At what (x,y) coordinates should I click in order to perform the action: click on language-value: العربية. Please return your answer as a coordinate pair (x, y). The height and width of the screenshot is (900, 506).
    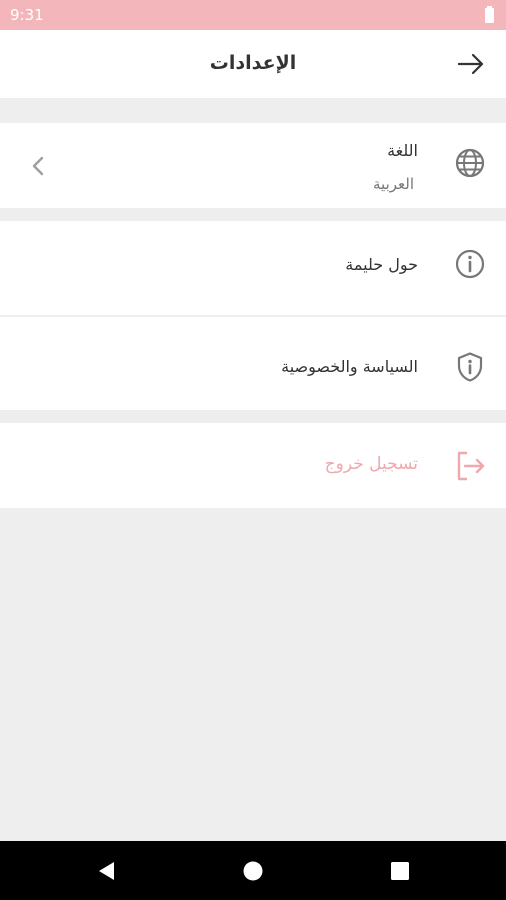
    Looking at the image, I should click on (393, 184).